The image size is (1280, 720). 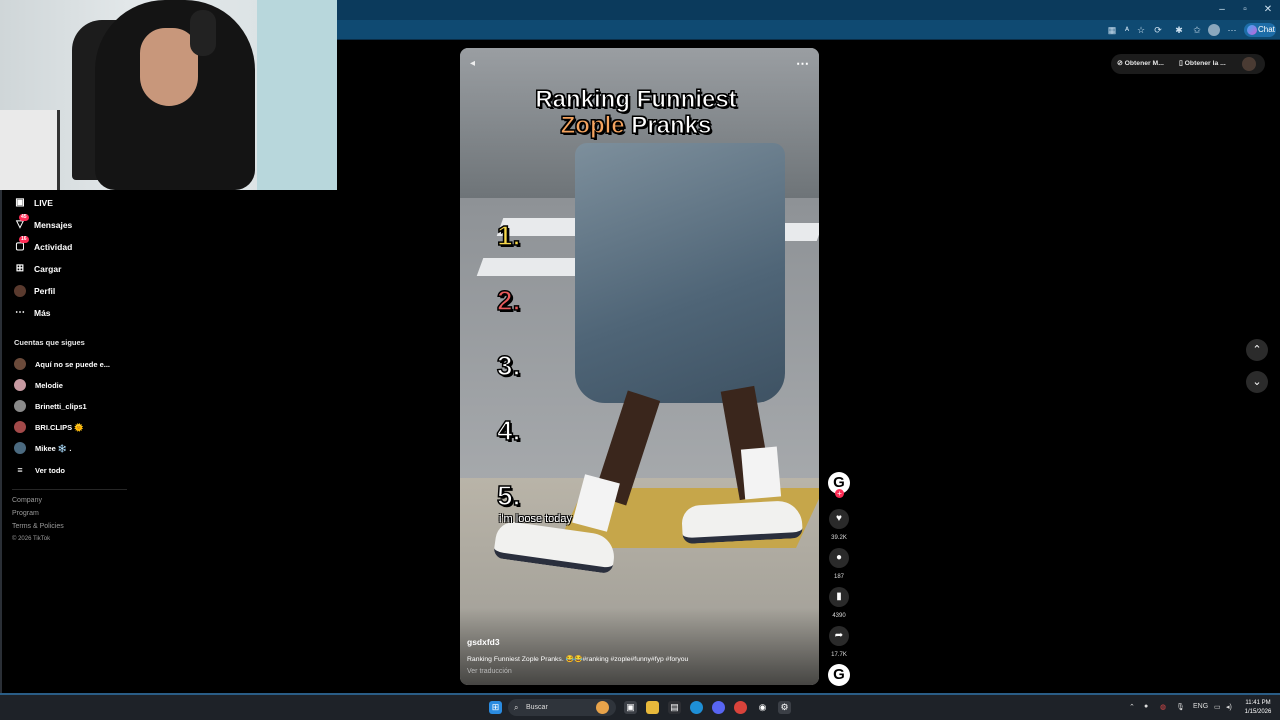 What do you see at coordinates (1163, 707) in the screenshot?
I see `tray-app-icon: ◍` at bounding box center [1163, 707].